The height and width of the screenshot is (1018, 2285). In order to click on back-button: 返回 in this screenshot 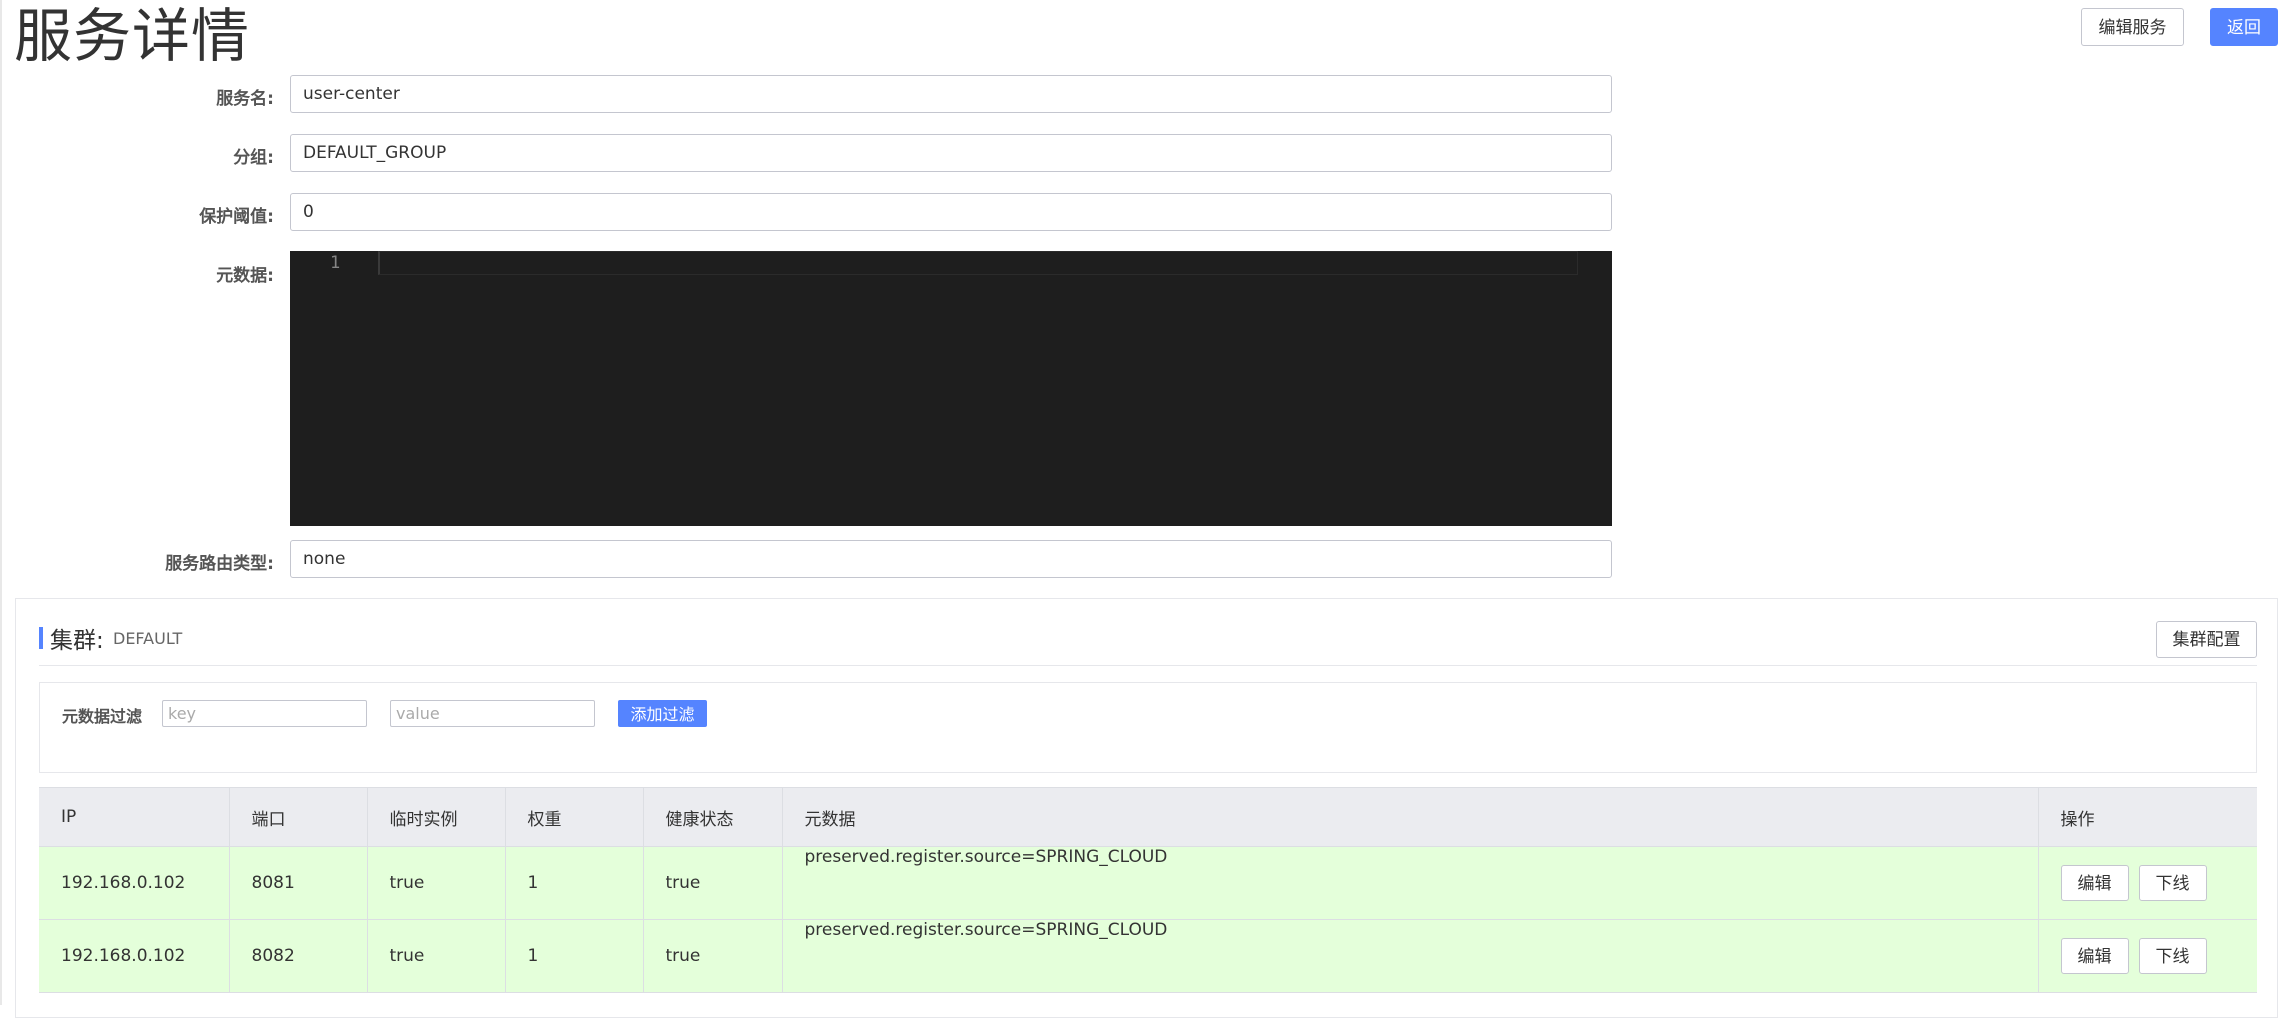, I will do `click(2244, 27)`.